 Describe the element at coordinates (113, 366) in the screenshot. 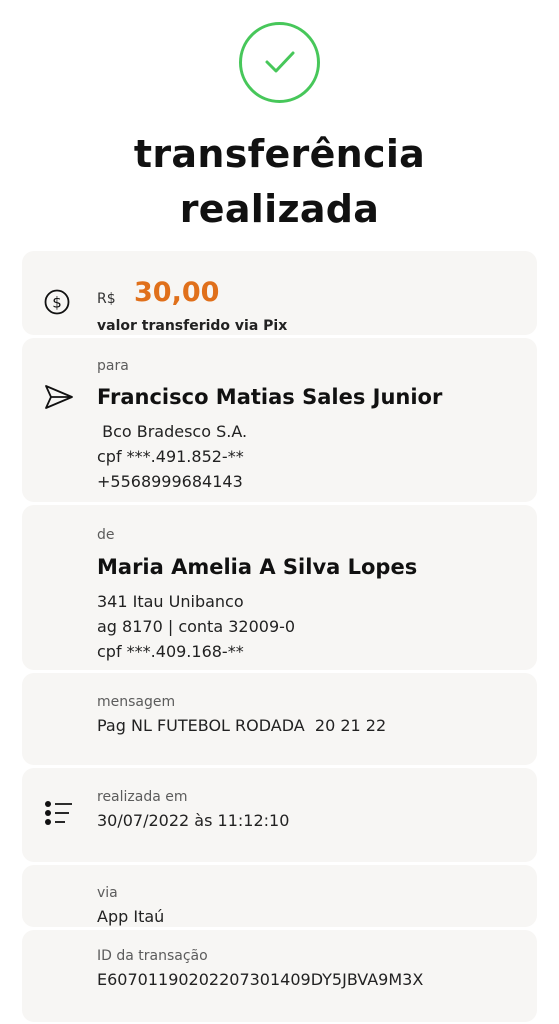

I see `recipient-label: para` at that location.